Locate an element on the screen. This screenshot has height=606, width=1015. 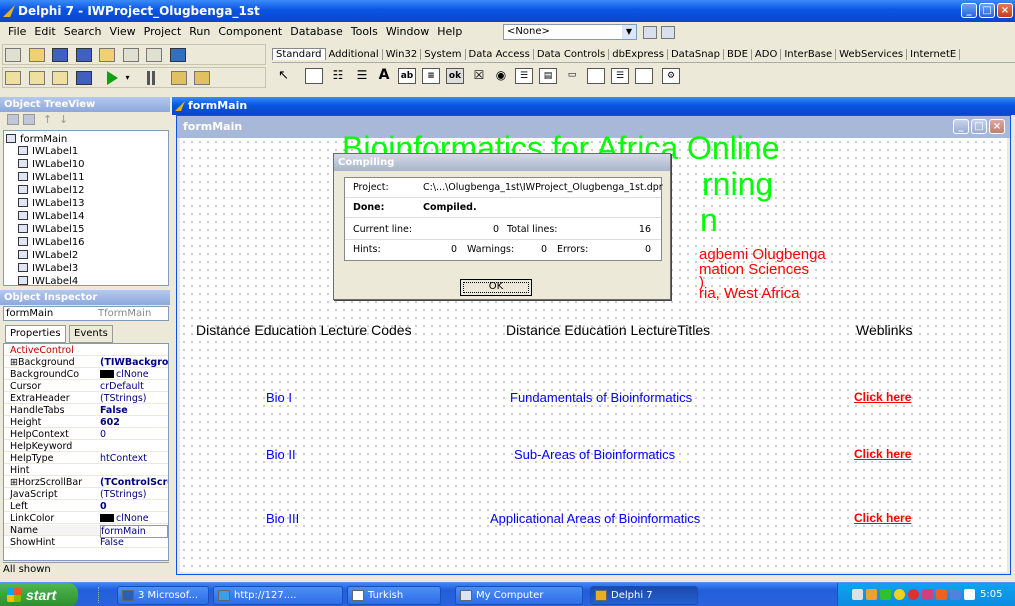
trace-into-icon is located at coordinates (178, 78).